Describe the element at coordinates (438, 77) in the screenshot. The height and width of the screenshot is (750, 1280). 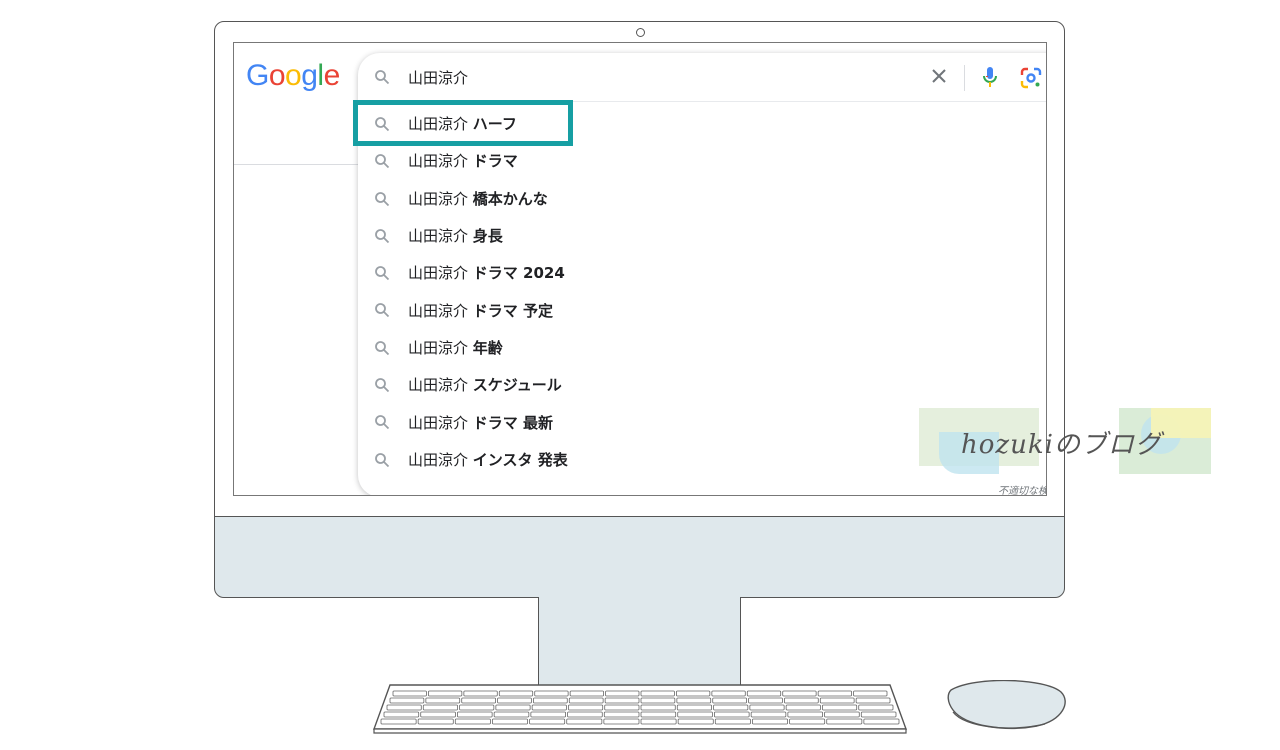
I see `search-input: 山田涼介` at that location.